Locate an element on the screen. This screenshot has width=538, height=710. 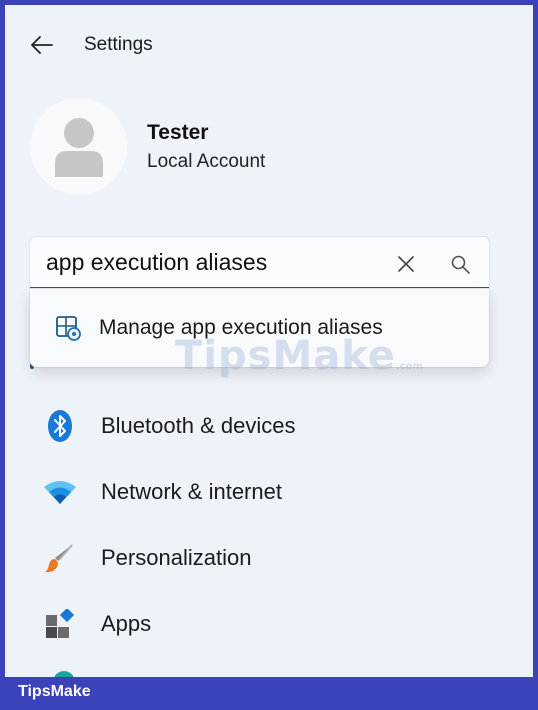
footer-brand: TipsMake is located at coordinates (54, 691).